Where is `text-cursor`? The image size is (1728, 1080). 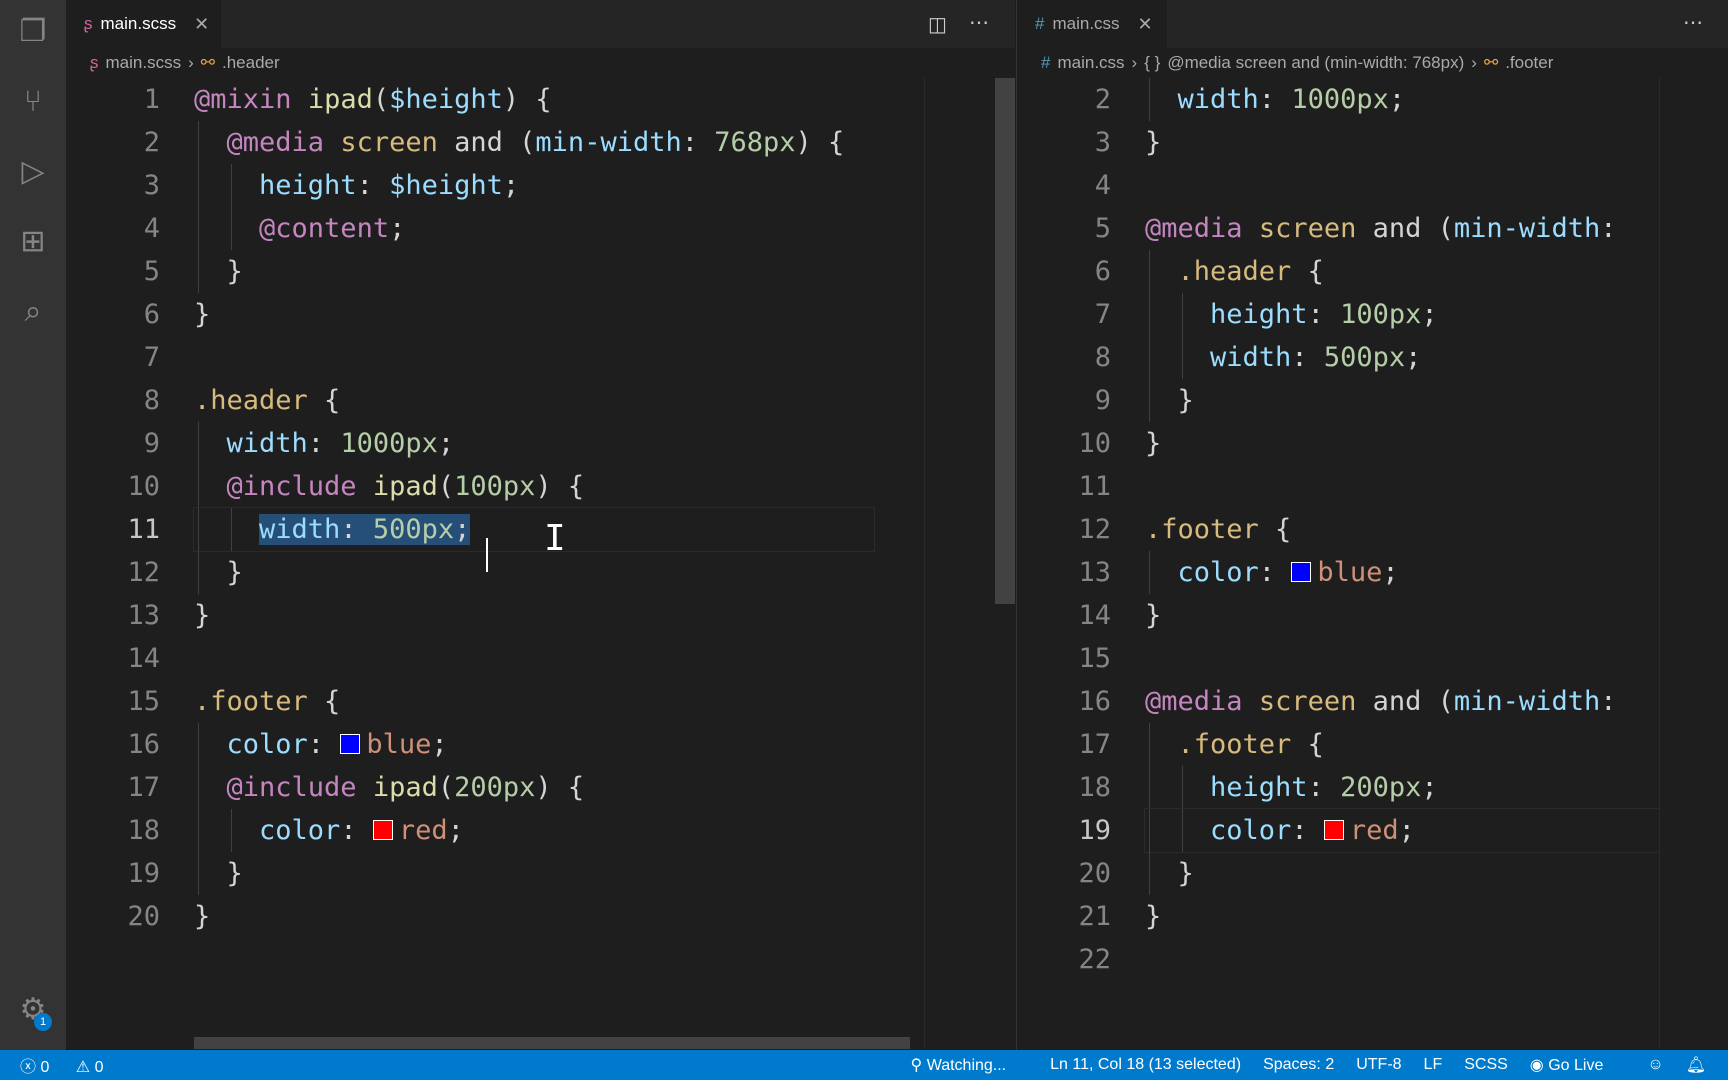 text-cursor is located at coordinates (487, 555).